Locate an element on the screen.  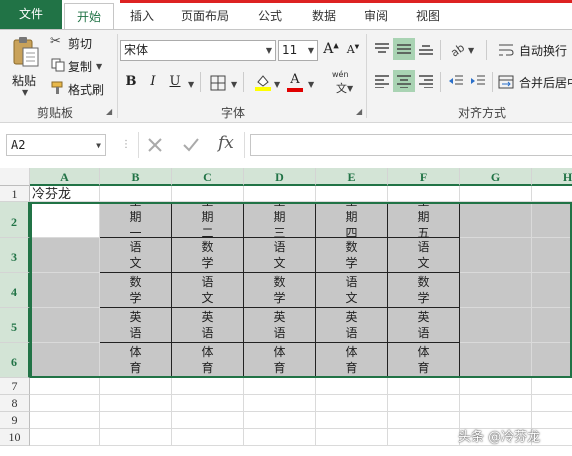
row-header-9: 9 is located at coordinates (15, 420).